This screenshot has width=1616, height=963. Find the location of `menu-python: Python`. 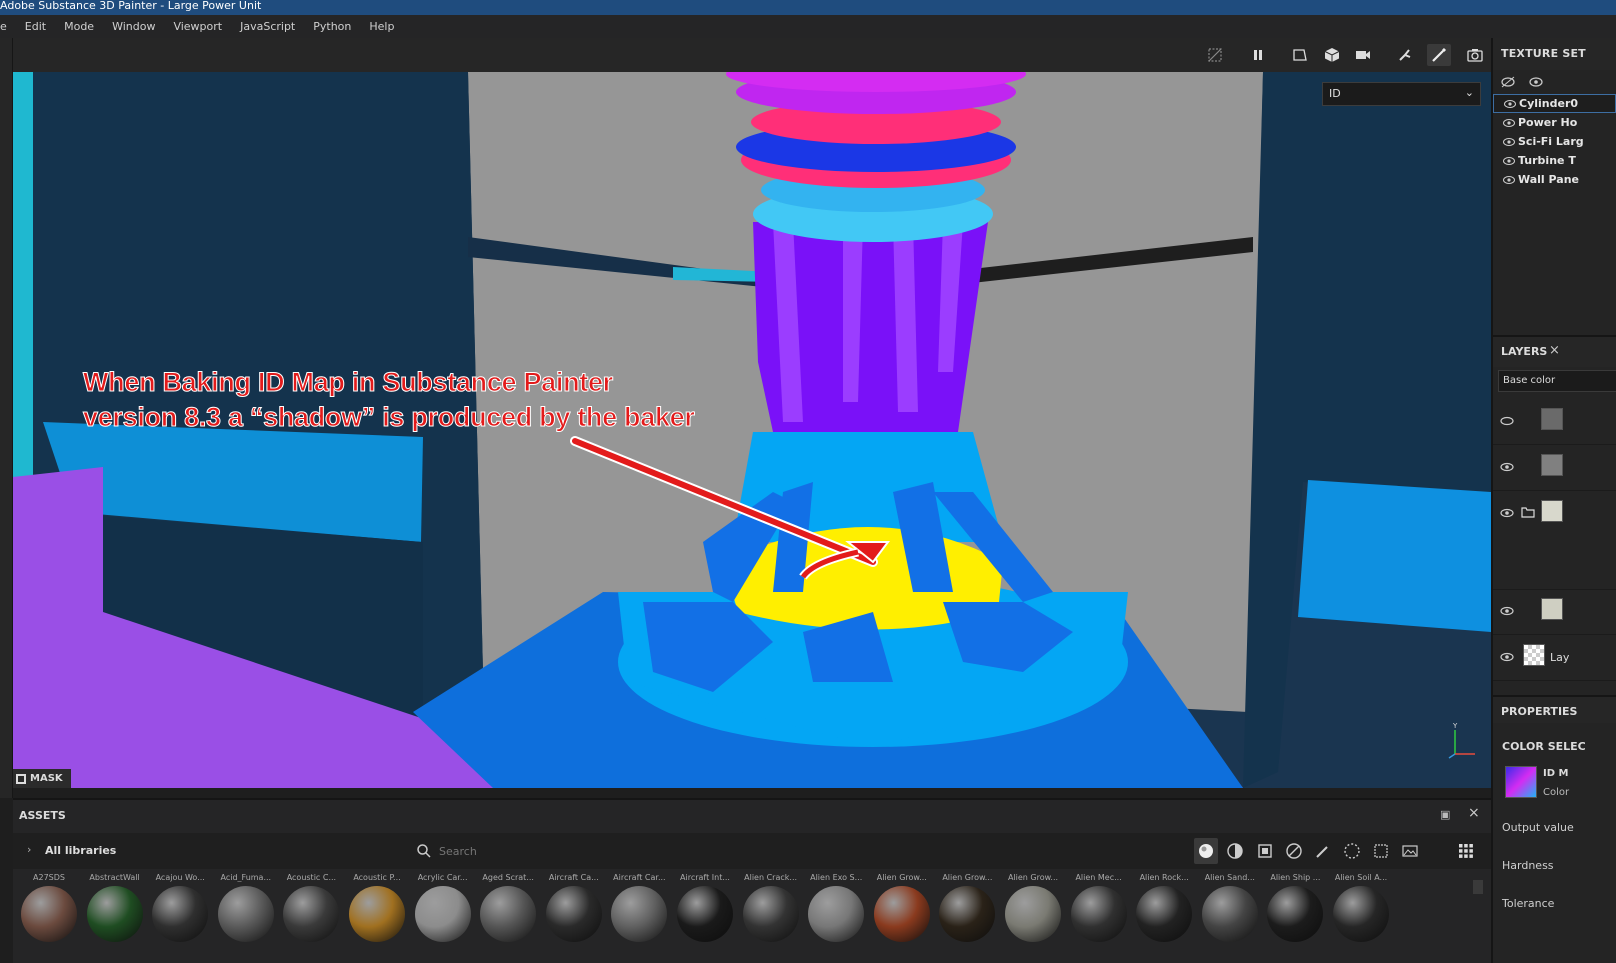

menu-python: Python is located at coordinates (332, 26).